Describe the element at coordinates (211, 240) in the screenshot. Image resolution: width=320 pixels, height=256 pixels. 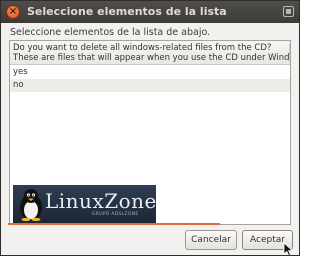
I see `cancel-button: Cancelar` at that location.